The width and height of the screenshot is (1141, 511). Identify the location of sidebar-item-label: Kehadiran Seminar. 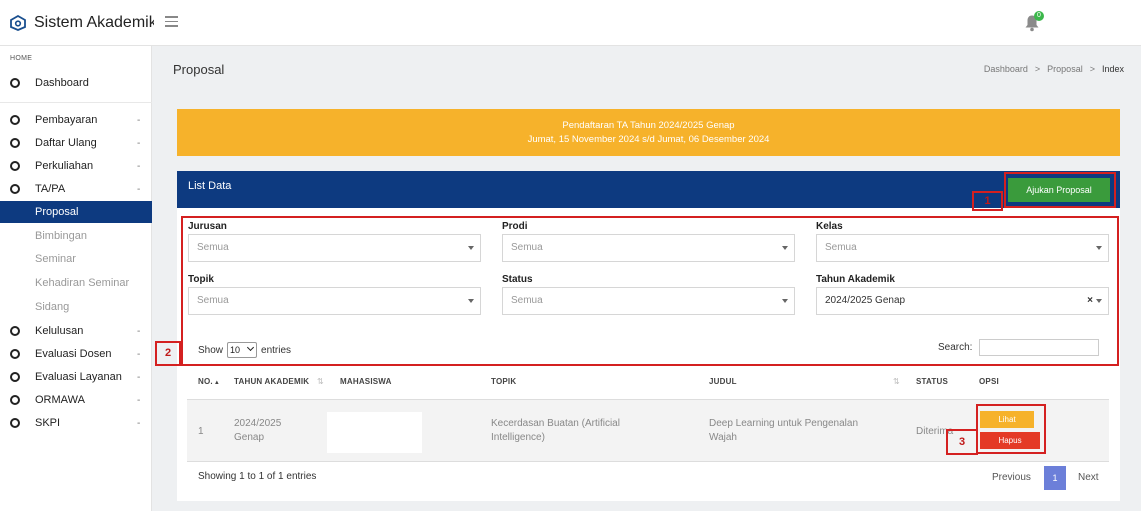
(82, 283).